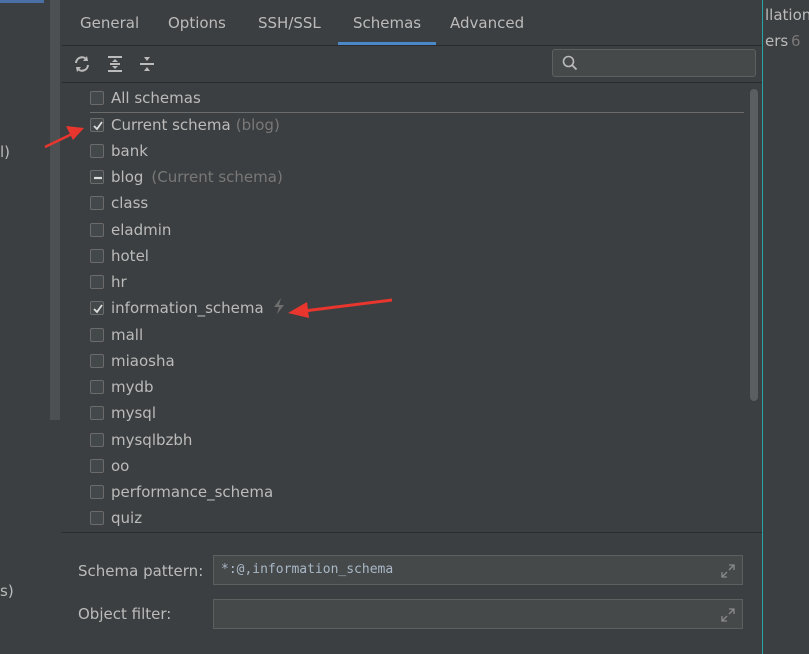 The width and height of the screenshot is (809, 654). I want to click on left-fragment-1: l), so click(5, 152).